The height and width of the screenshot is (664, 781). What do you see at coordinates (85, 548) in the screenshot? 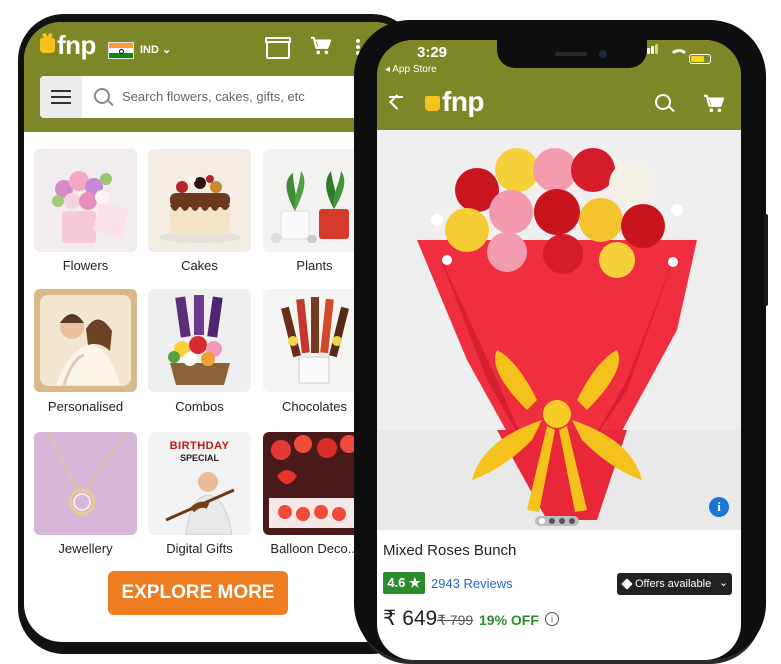
I see `category-label: Jewellery` at bounding box center [85, 548].